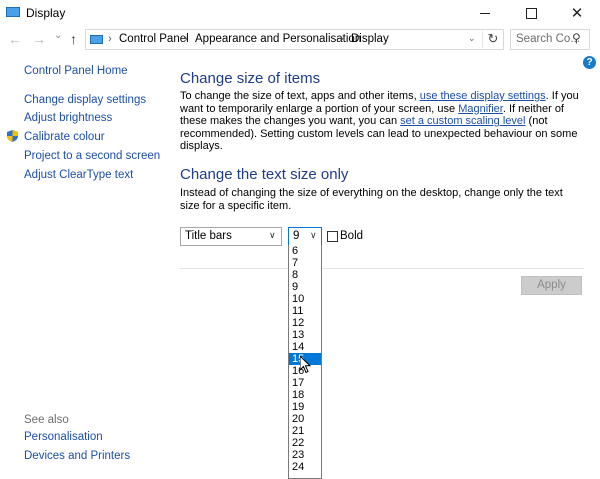  What do you see at coordinates (305, 395) in the screenshot?
I see `font-size-option: 18` at bounding box center [305, 395].